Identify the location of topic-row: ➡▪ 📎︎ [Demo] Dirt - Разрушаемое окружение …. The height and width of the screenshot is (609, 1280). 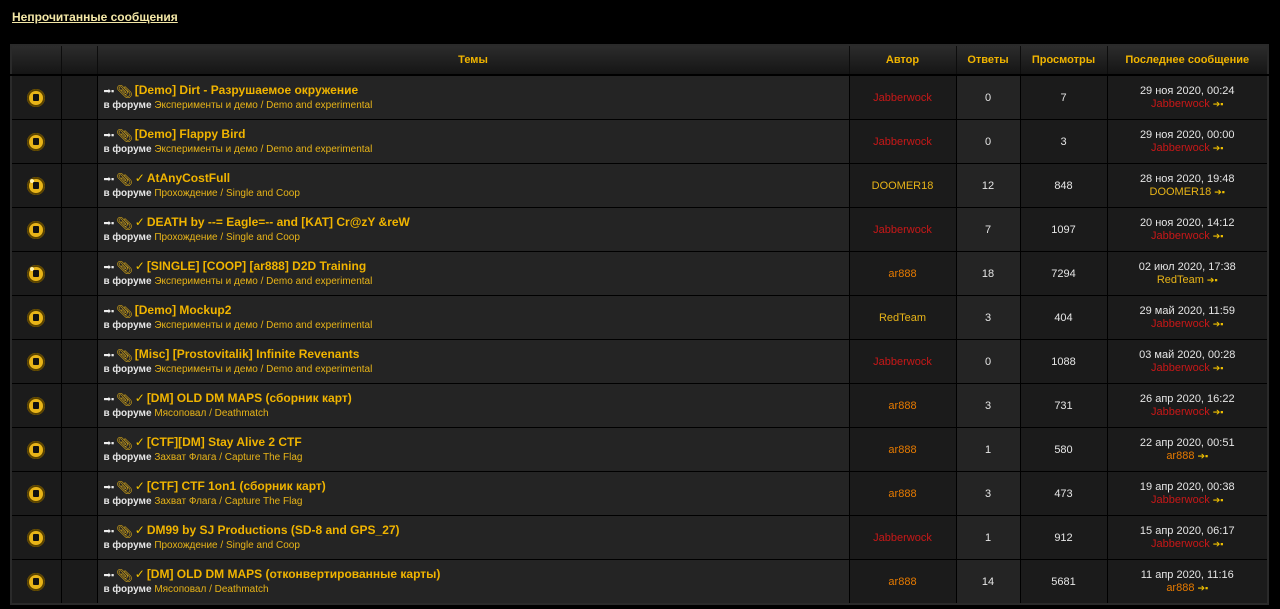
(640, 97).